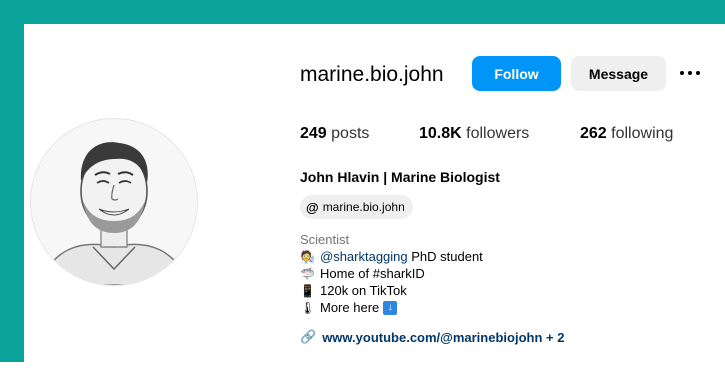  Describe the element at coordinates (312, 207) in the screenshot. I see `threads-icon: @` at that location.